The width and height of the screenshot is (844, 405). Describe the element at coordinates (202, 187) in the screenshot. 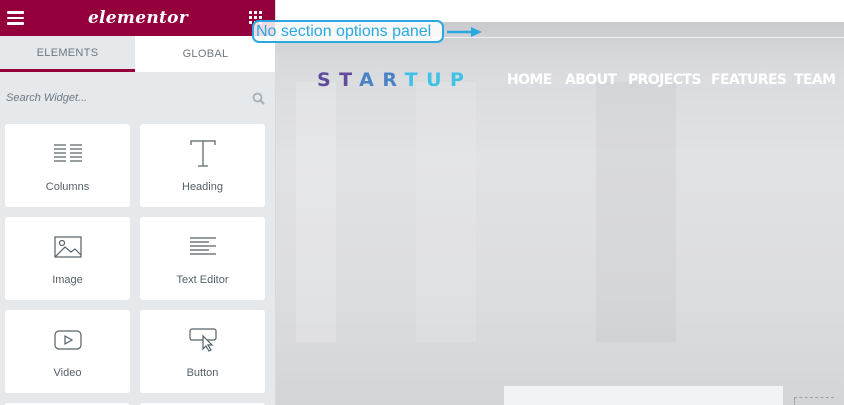

I see `widget-label: Heading` at that location.